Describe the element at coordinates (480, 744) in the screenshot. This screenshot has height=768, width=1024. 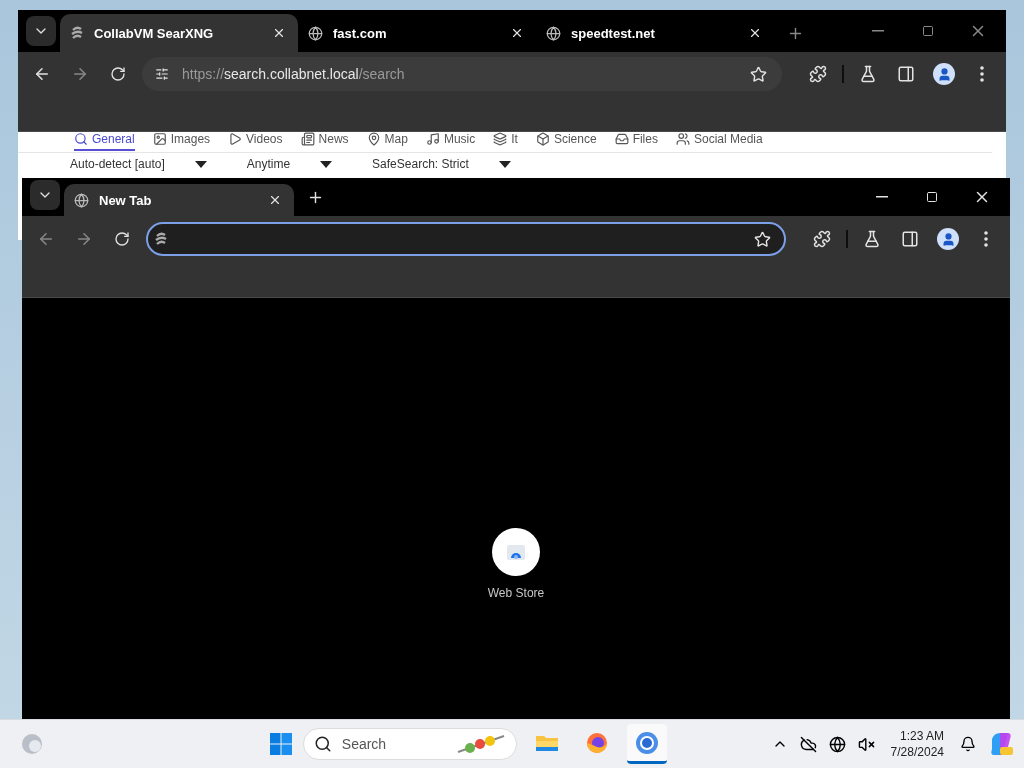
I see `kebab-skewer-icon` at that location.